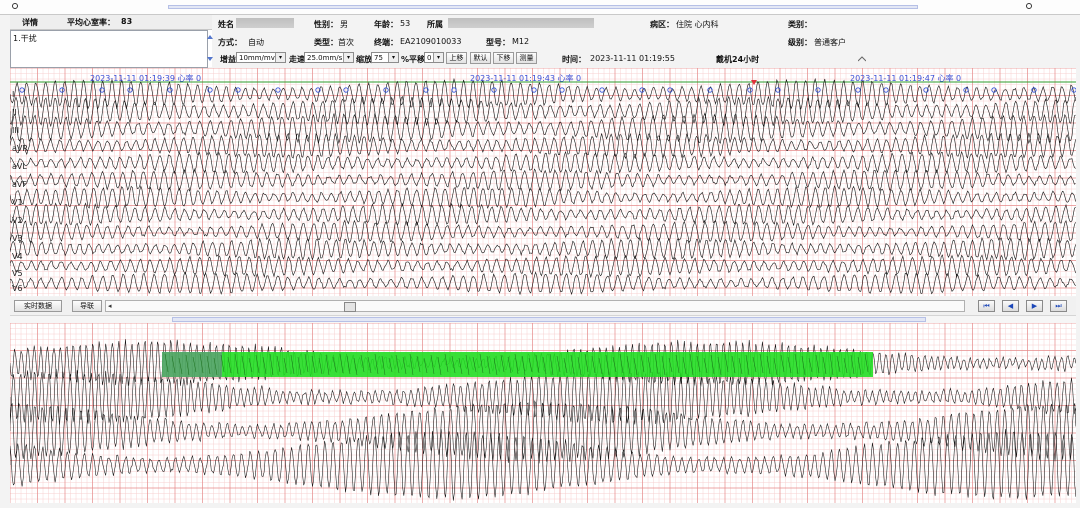 The image size is (1080, 508). I want to click on move-down-button: 下移, so click(503, 58).